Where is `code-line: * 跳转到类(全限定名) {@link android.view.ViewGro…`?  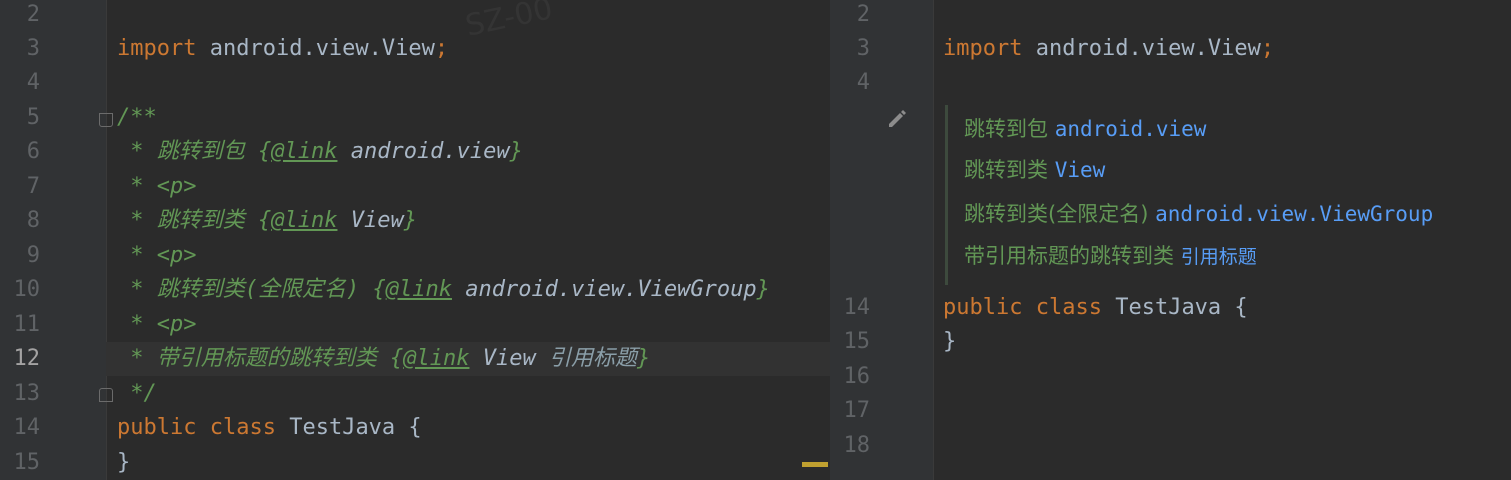
code-line: * 跳转到类(全限定名) {@link android.view.ViewGro… is located at coordinates (443, 290).